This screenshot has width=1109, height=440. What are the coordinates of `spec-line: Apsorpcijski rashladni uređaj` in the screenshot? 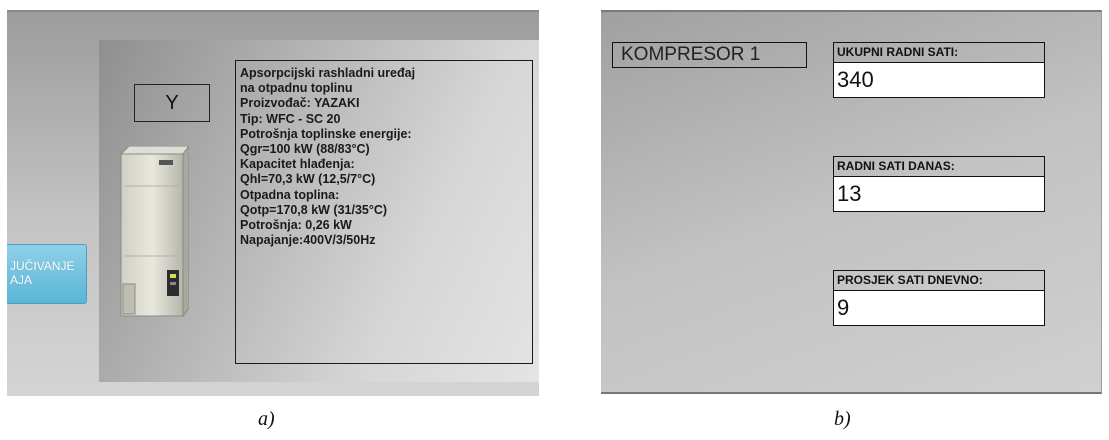 It's located at (328, 73).